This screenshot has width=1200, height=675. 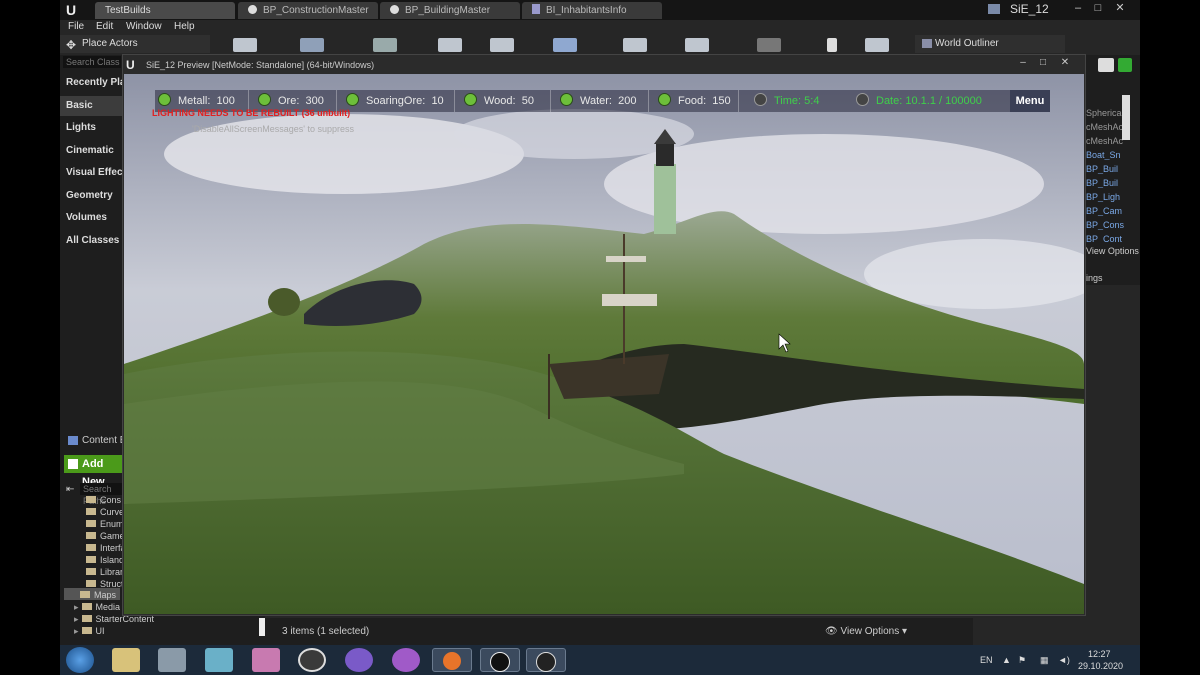 I want to click on game-time: Time: 5:4, so click(x=786, y=100).